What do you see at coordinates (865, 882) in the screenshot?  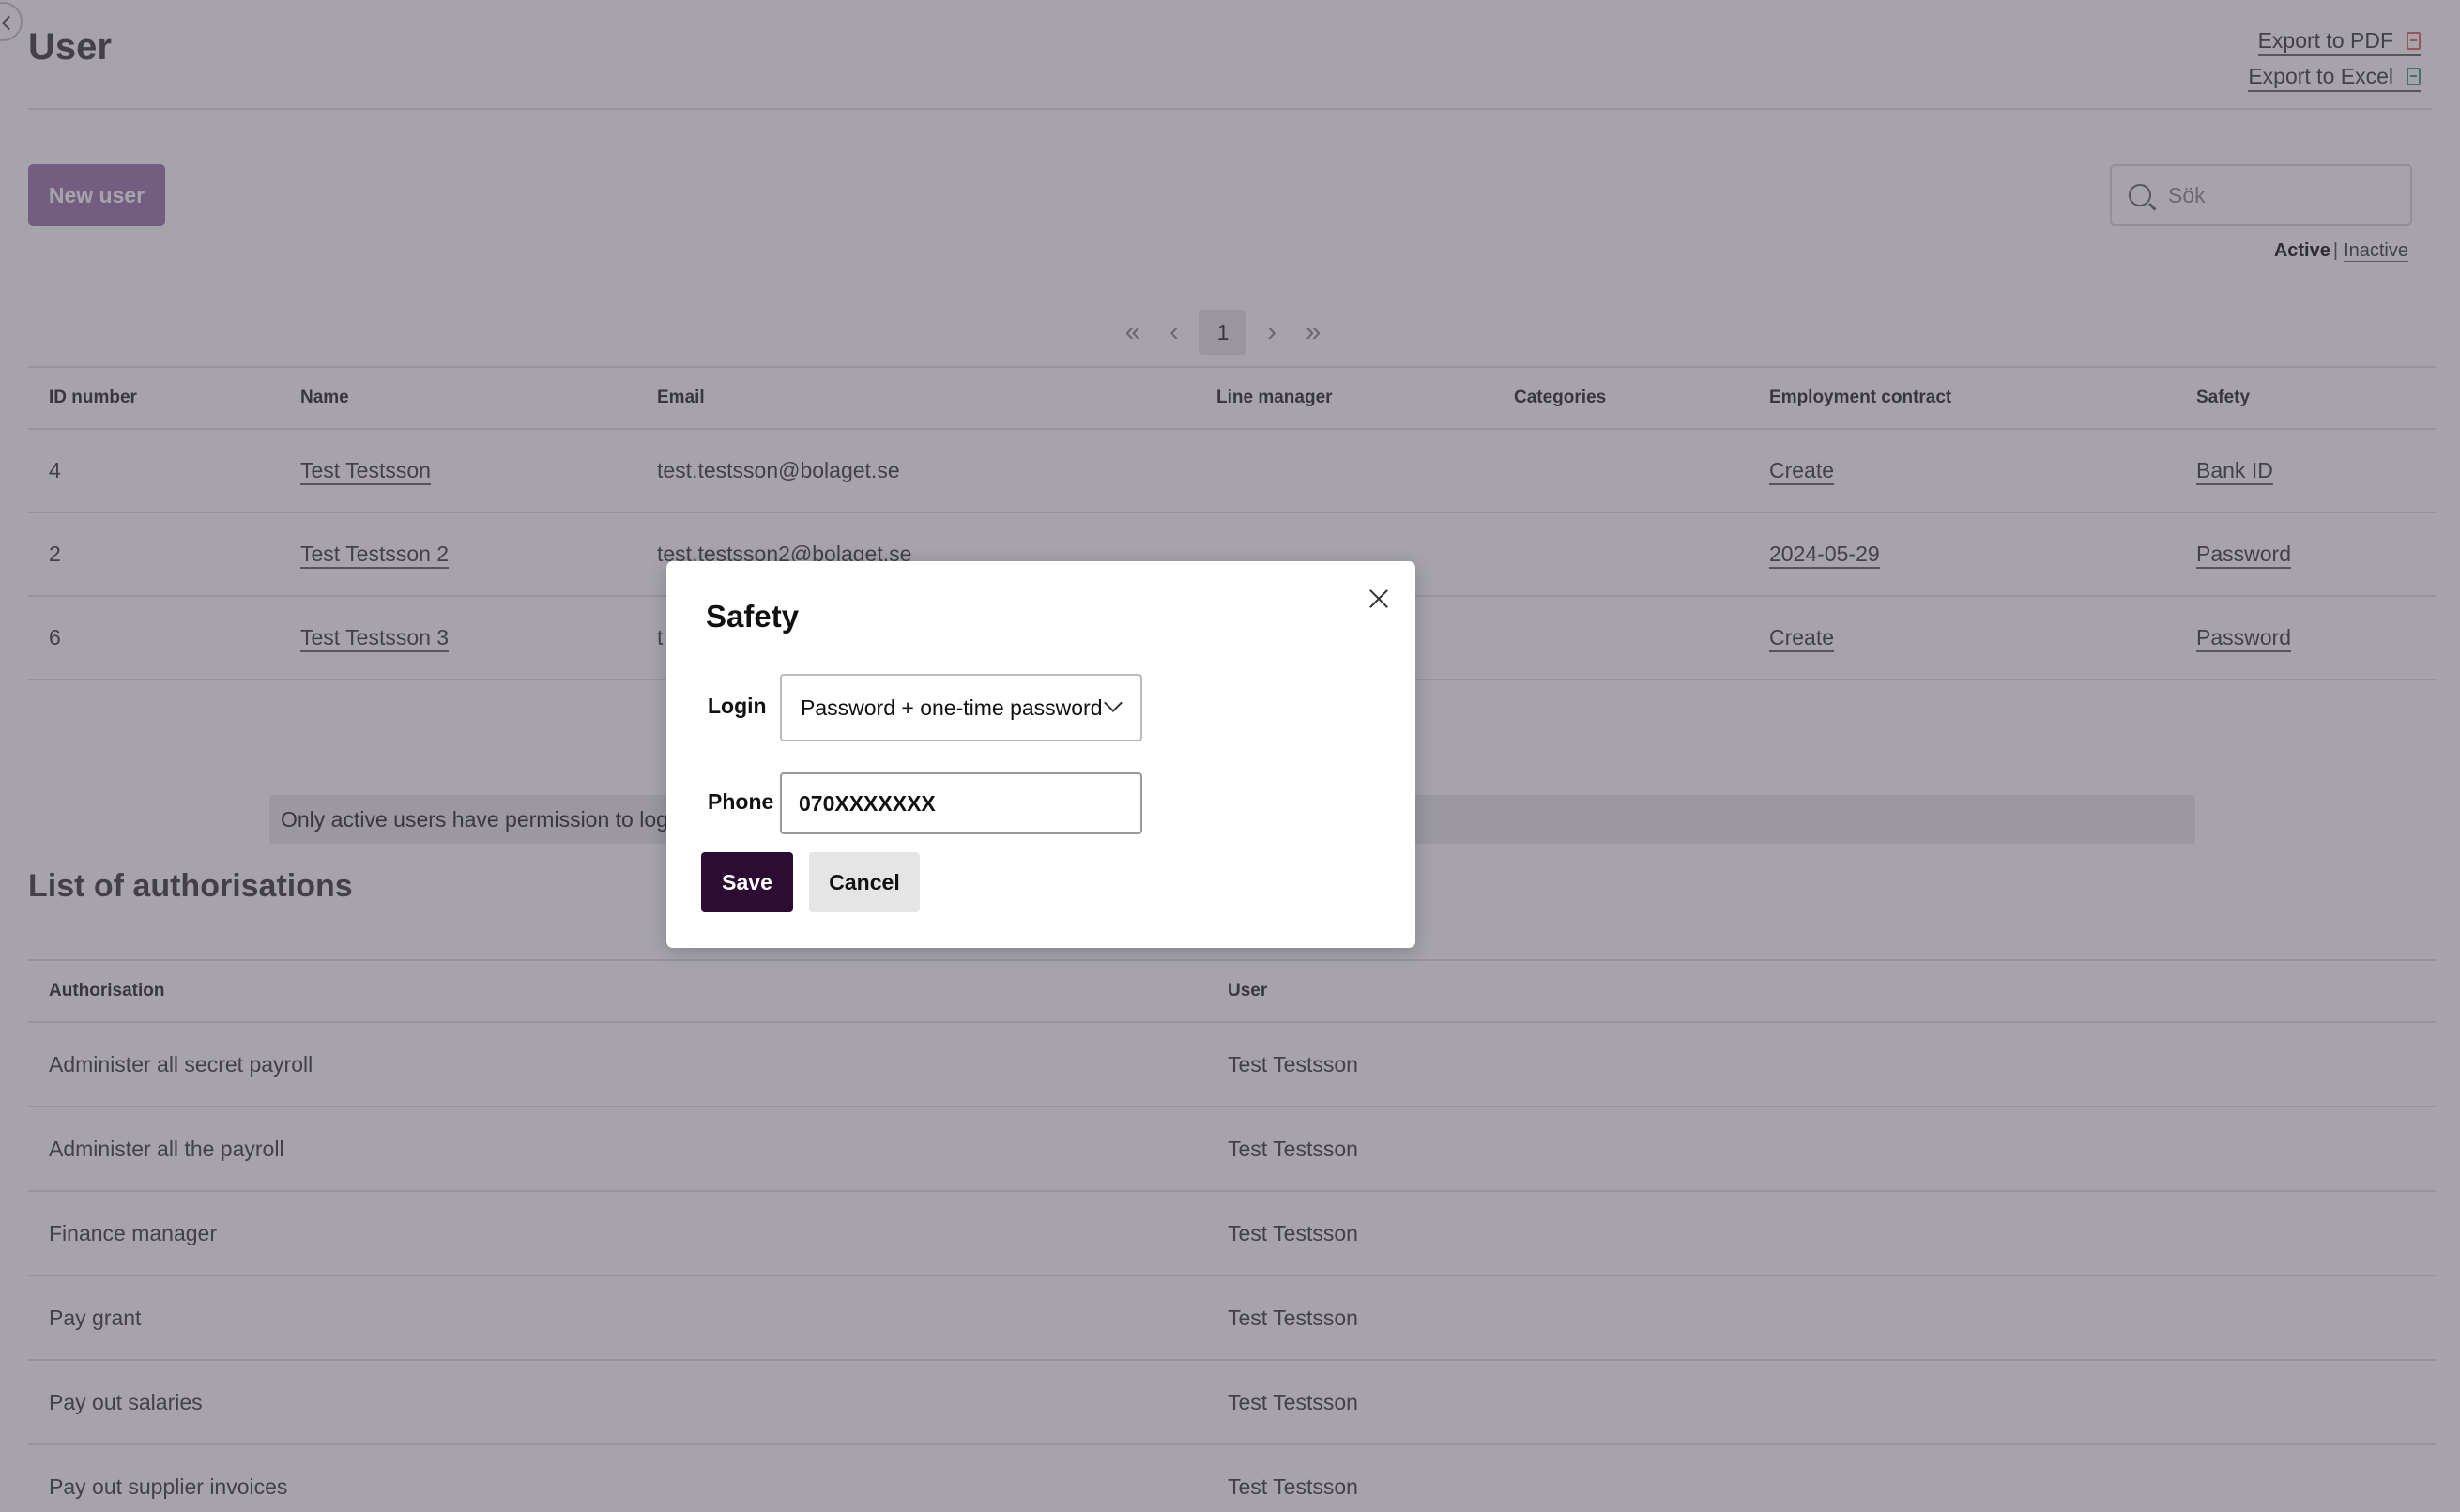 I see `cancel-button: Cancel` at bounding box center [865, 882].